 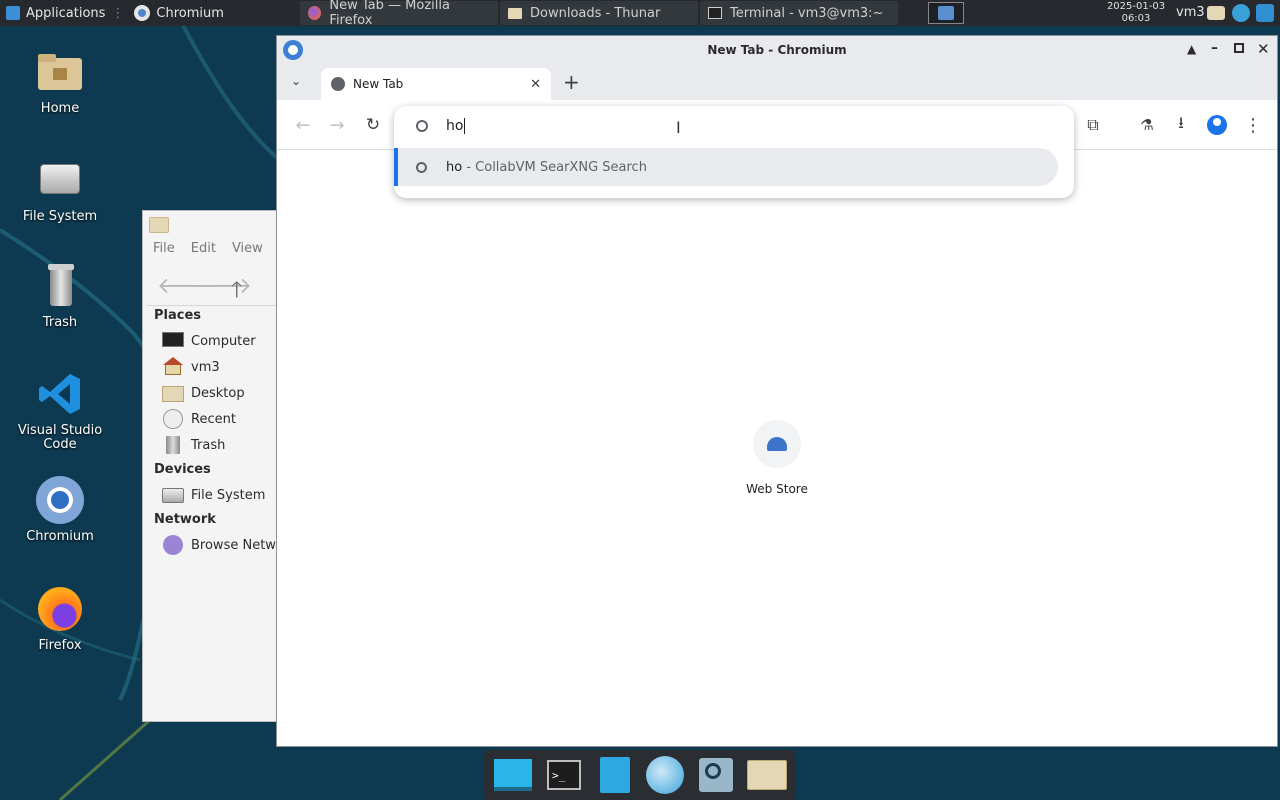 What do you see at coordinates (1265, 13) in the screenshot?
I see `updates-icon` at bounding box center [1265, 13].